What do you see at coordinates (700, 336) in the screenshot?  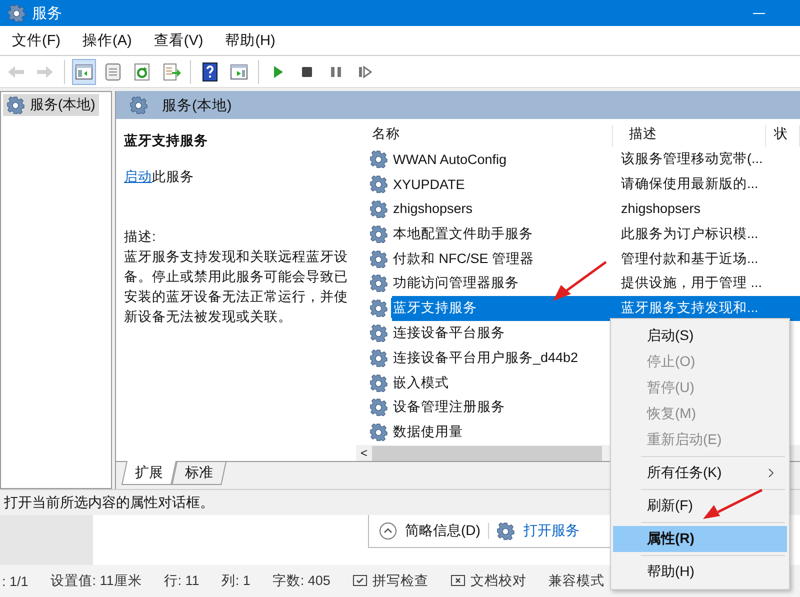 I see `menu-item: 启动(S)` at bounding box center [700, 336].